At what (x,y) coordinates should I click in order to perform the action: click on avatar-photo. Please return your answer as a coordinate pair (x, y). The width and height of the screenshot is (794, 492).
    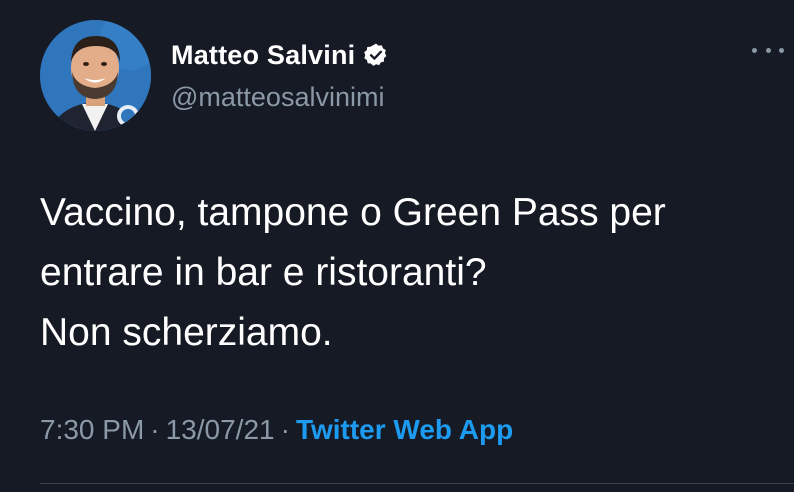
    Looking at the image, I should click on (95, 75).